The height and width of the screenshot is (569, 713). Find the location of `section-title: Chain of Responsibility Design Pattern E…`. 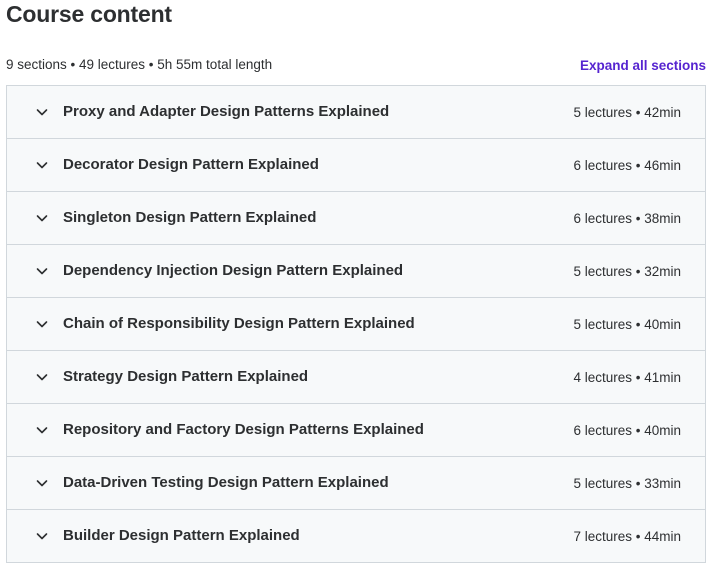

section-title: Chain of Responsibility Design Pattern E… is located at coordinates (239, 323).